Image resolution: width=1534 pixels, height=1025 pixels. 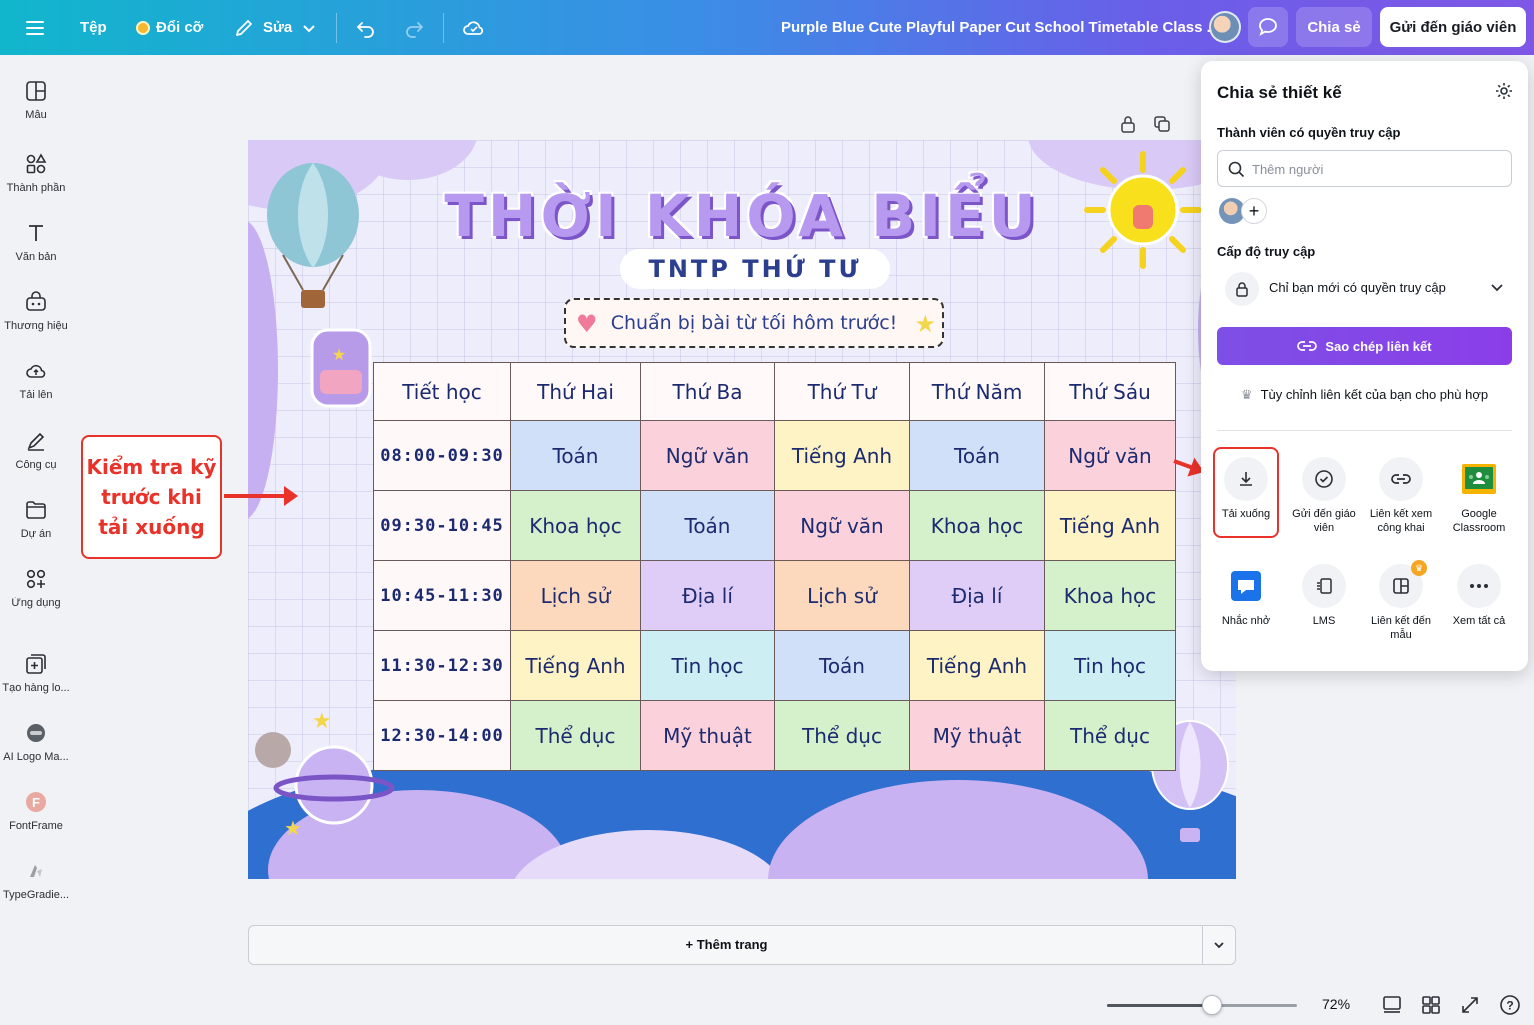 What do you see at coordinates (1212, 1005) in the screenshot?
I see `zoom-slider-handle` at bounding box center [1212, 1005].